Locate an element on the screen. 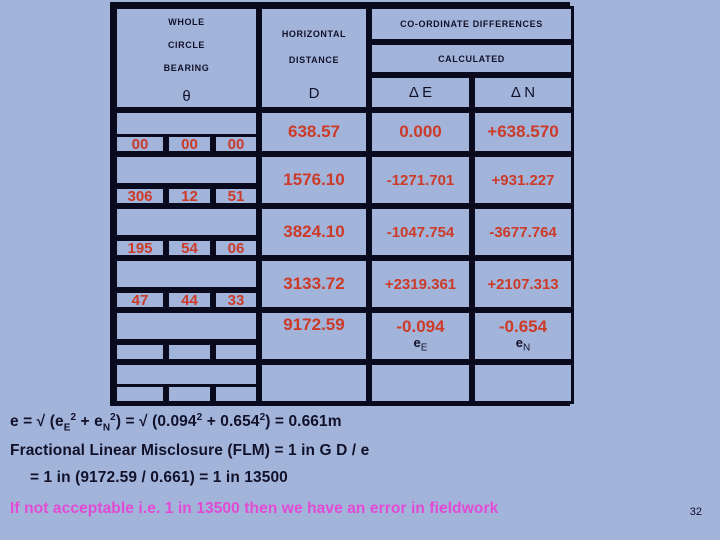  header-horizontal-distance: HORIZONTAL DISTANCE D is located at coordinates (314, 58).